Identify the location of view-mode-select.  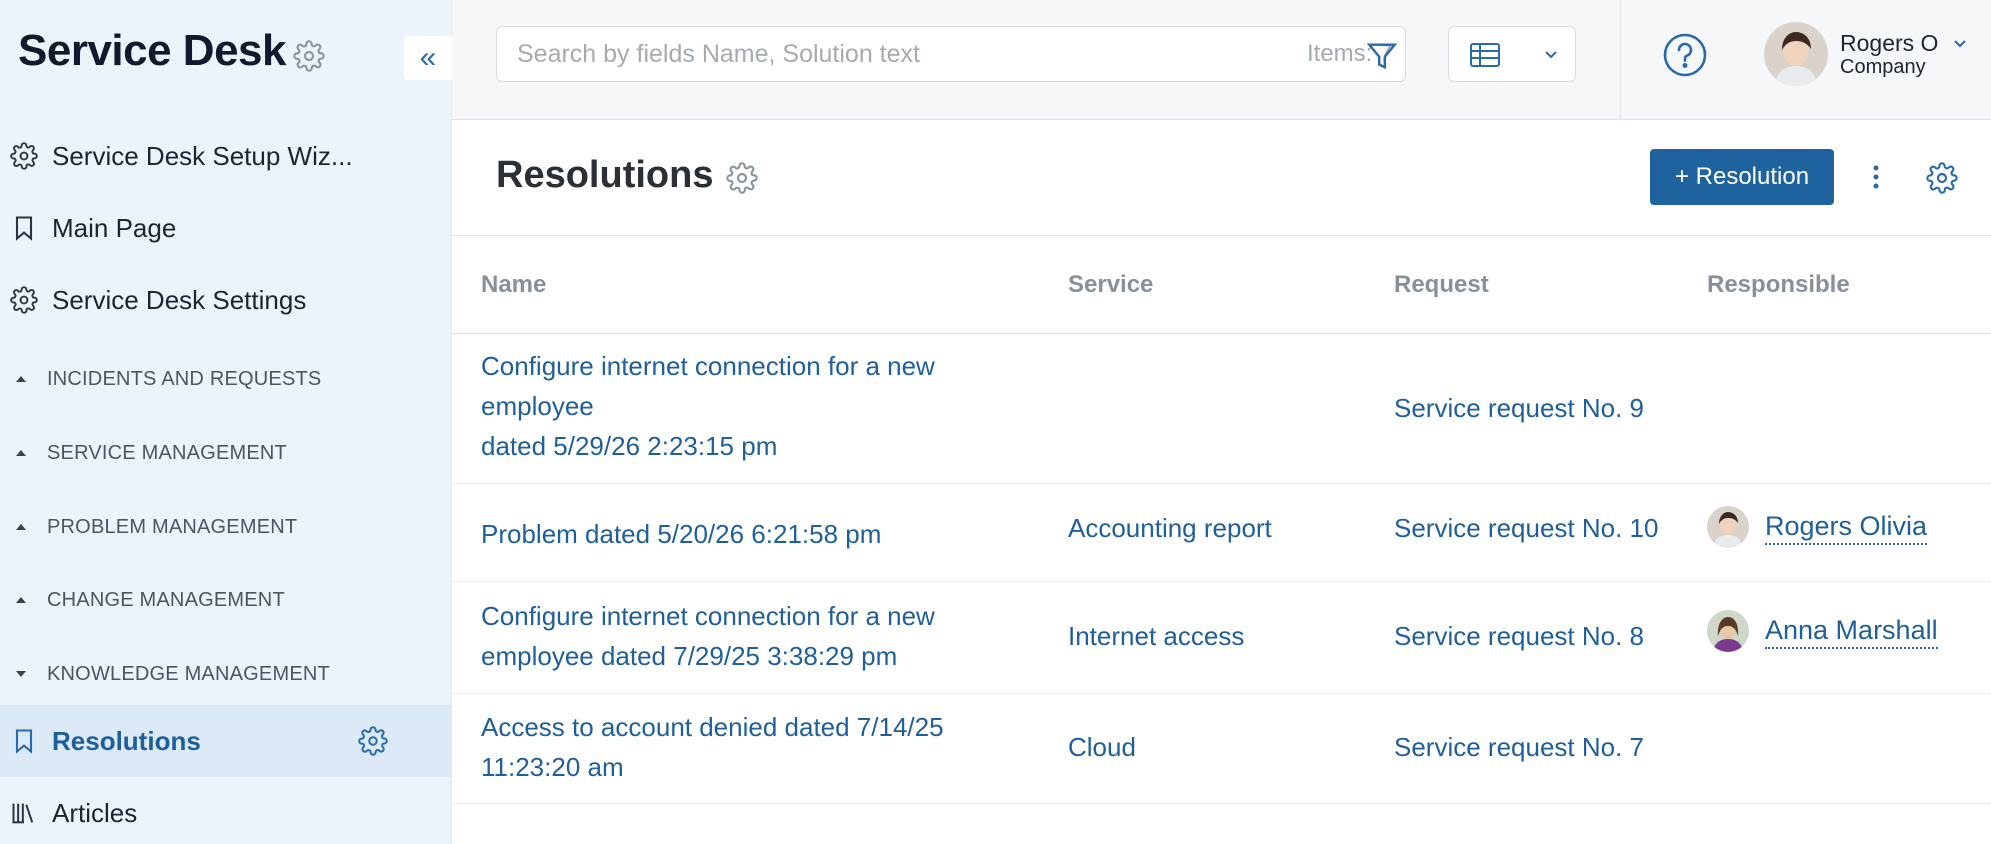
(1512, 54).